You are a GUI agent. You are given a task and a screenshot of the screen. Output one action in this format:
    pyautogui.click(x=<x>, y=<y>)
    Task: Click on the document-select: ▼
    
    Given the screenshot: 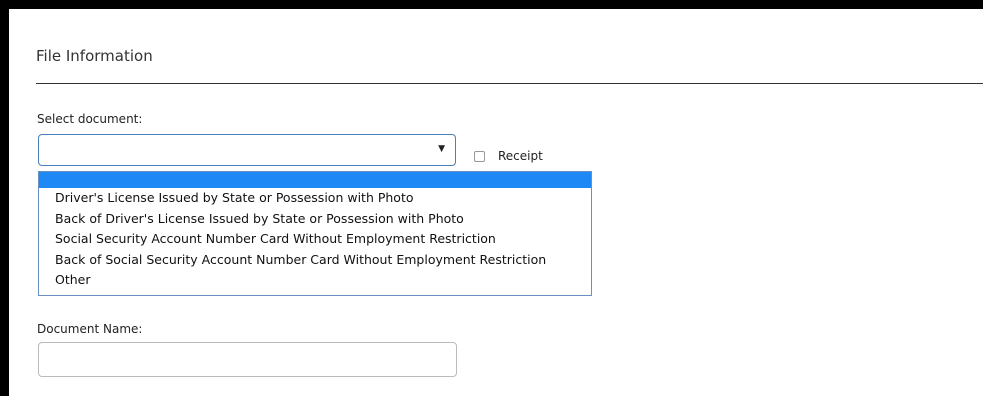 What is the action you would take?
    pyautogui.click(x=247, y=150)
    